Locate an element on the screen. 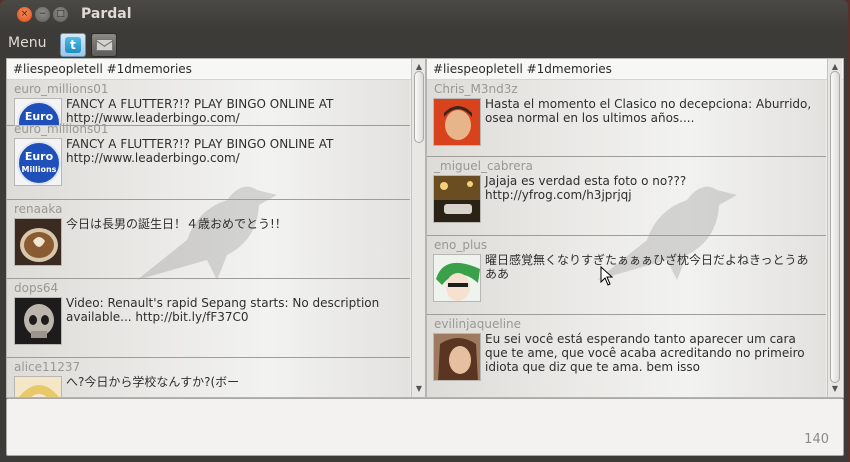  window-title: Pardal is located at coordinates (106, 14).